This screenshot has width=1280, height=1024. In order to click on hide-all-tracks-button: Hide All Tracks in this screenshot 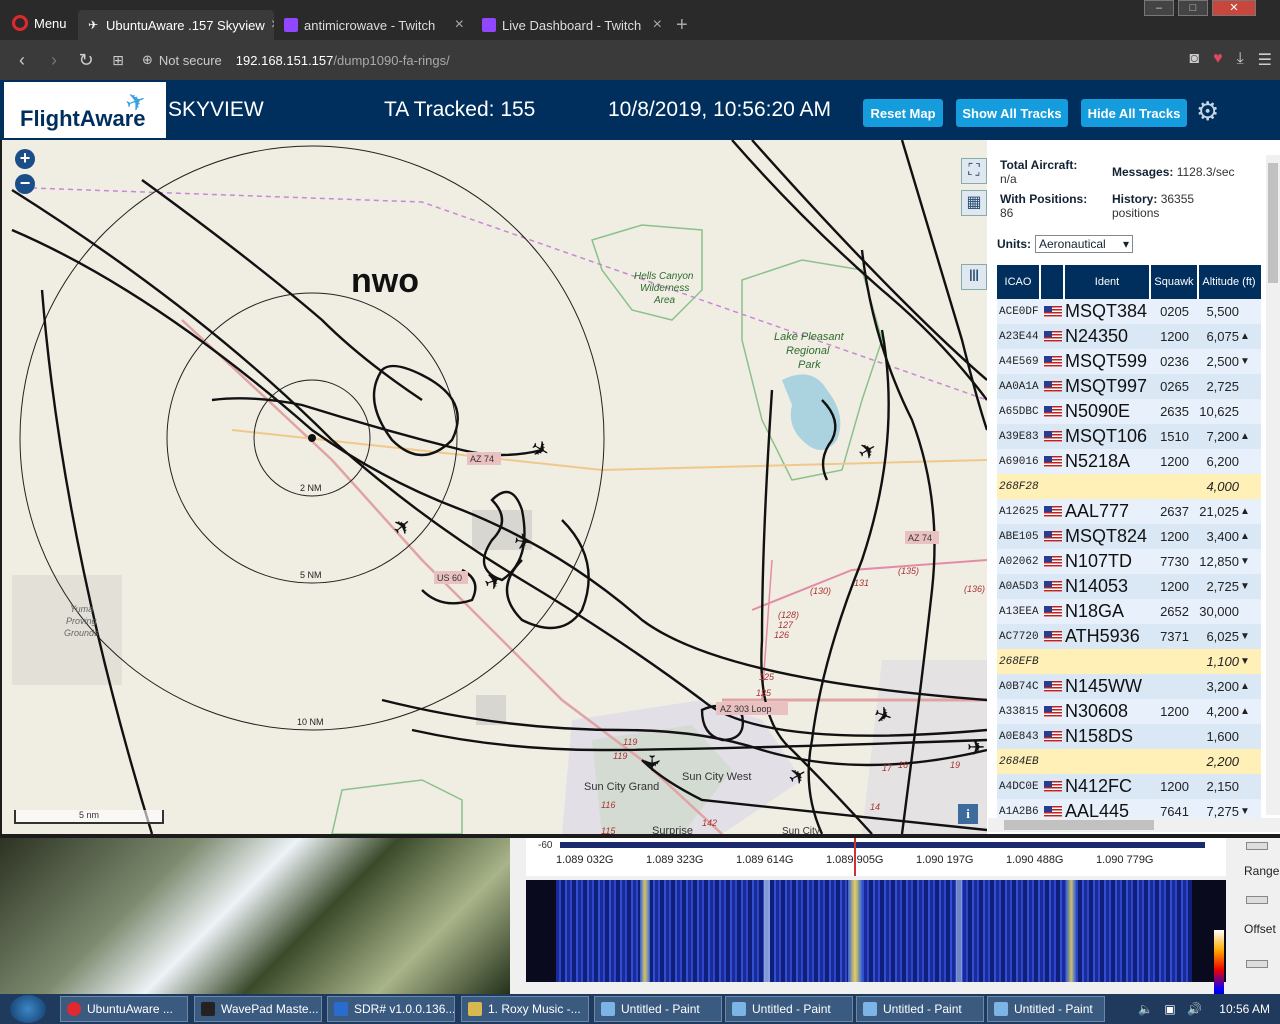, I will do `click(1134, 113)`.